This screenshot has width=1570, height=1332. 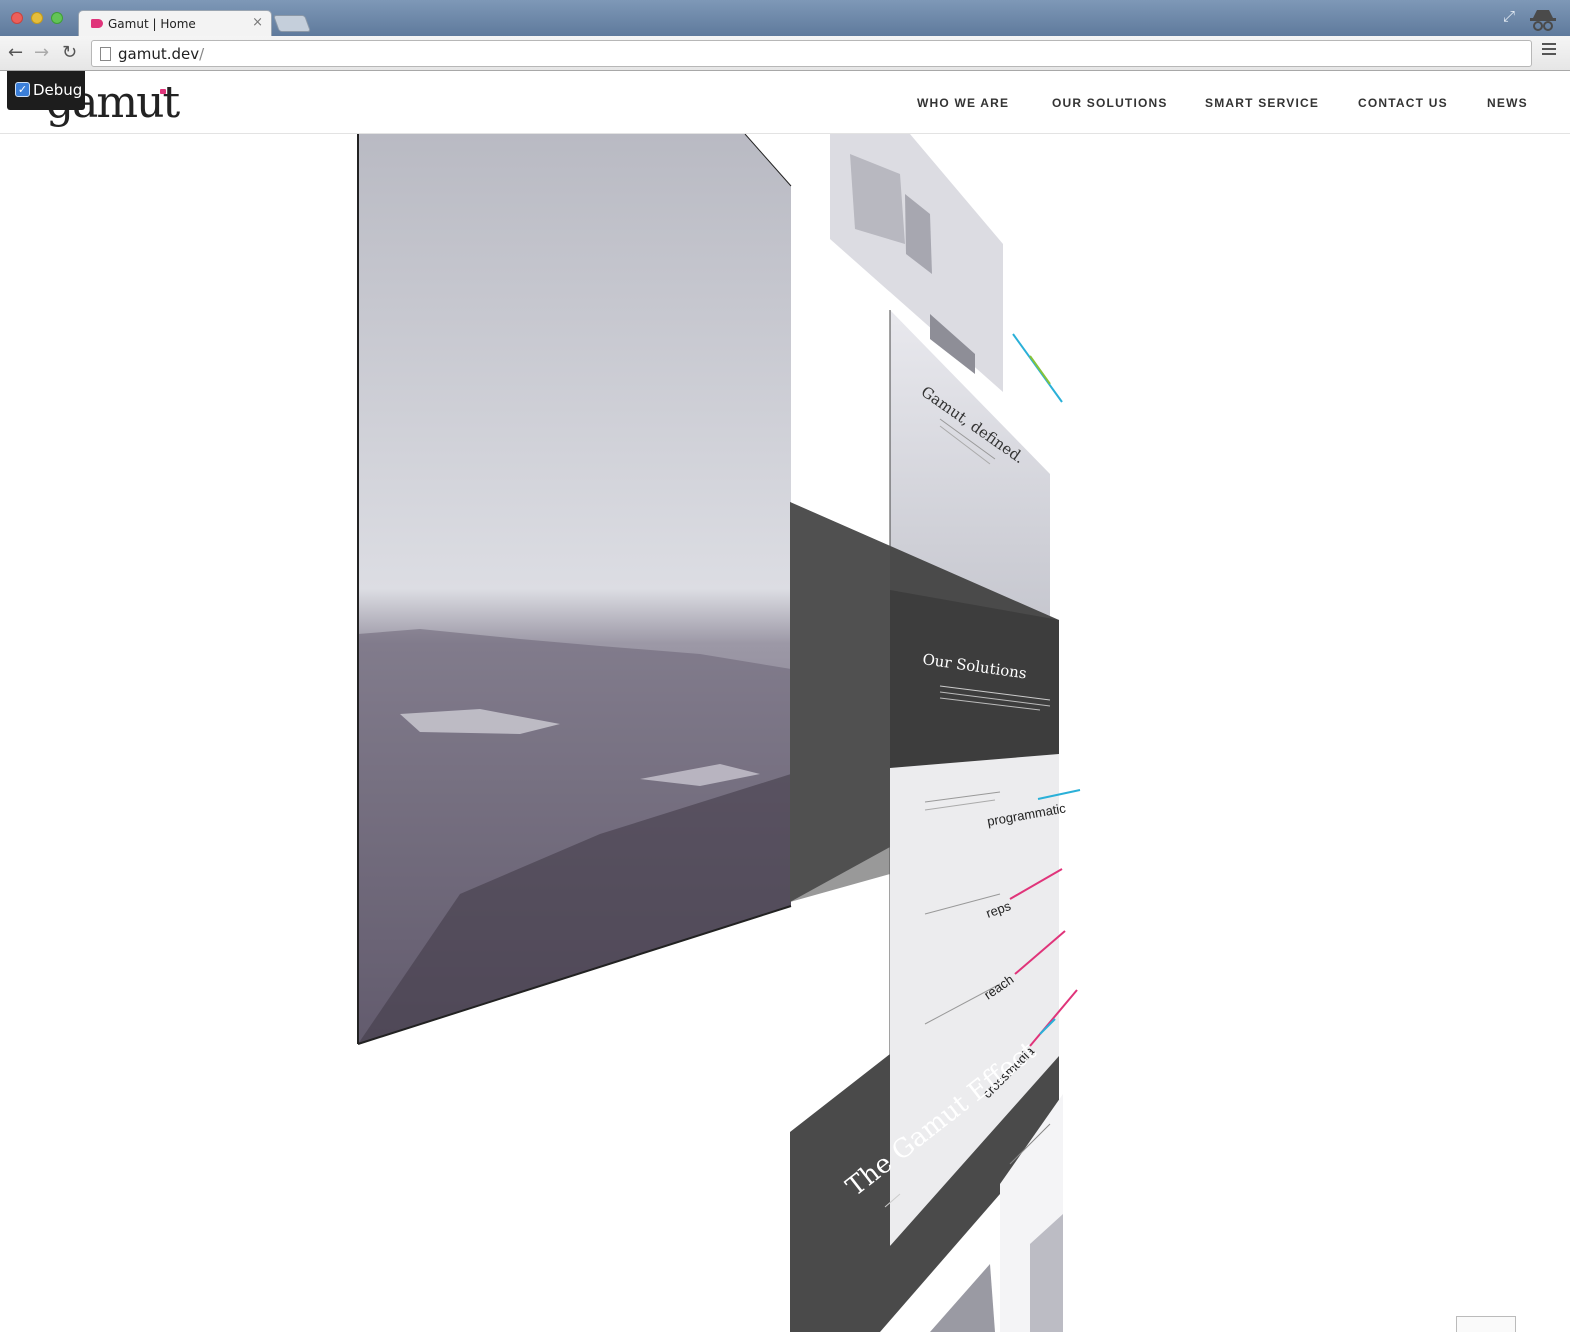 What do you see at coordinates (161, 54) in the screenshot?
I see `url-text: gamut.dev/` at bounding box center [161, 54].